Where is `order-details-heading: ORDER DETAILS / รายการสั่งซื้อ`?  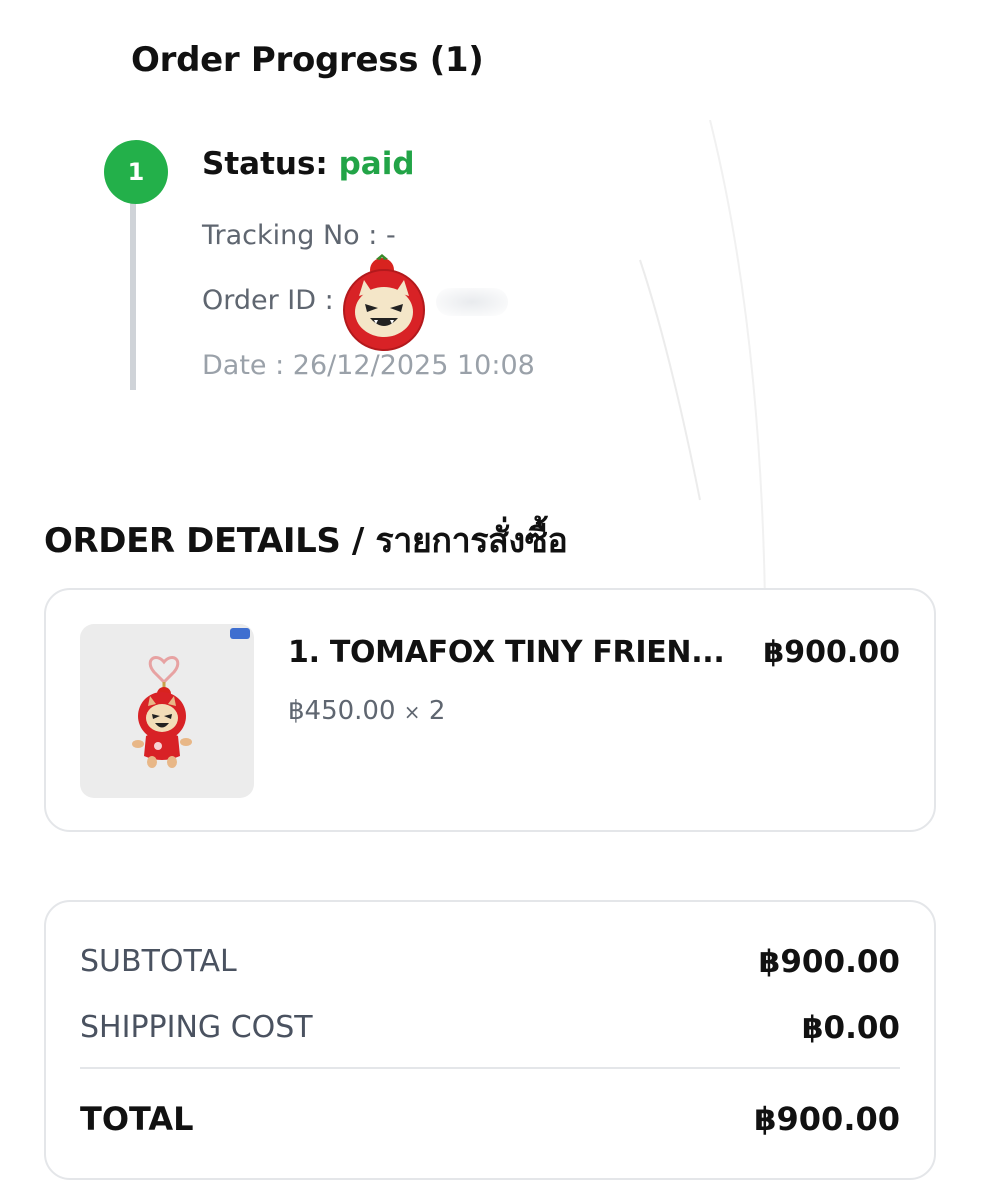 order-details-heading: ORDER DETAILS / รายการสั่งซื้อ is located at coordinates (306, 541).